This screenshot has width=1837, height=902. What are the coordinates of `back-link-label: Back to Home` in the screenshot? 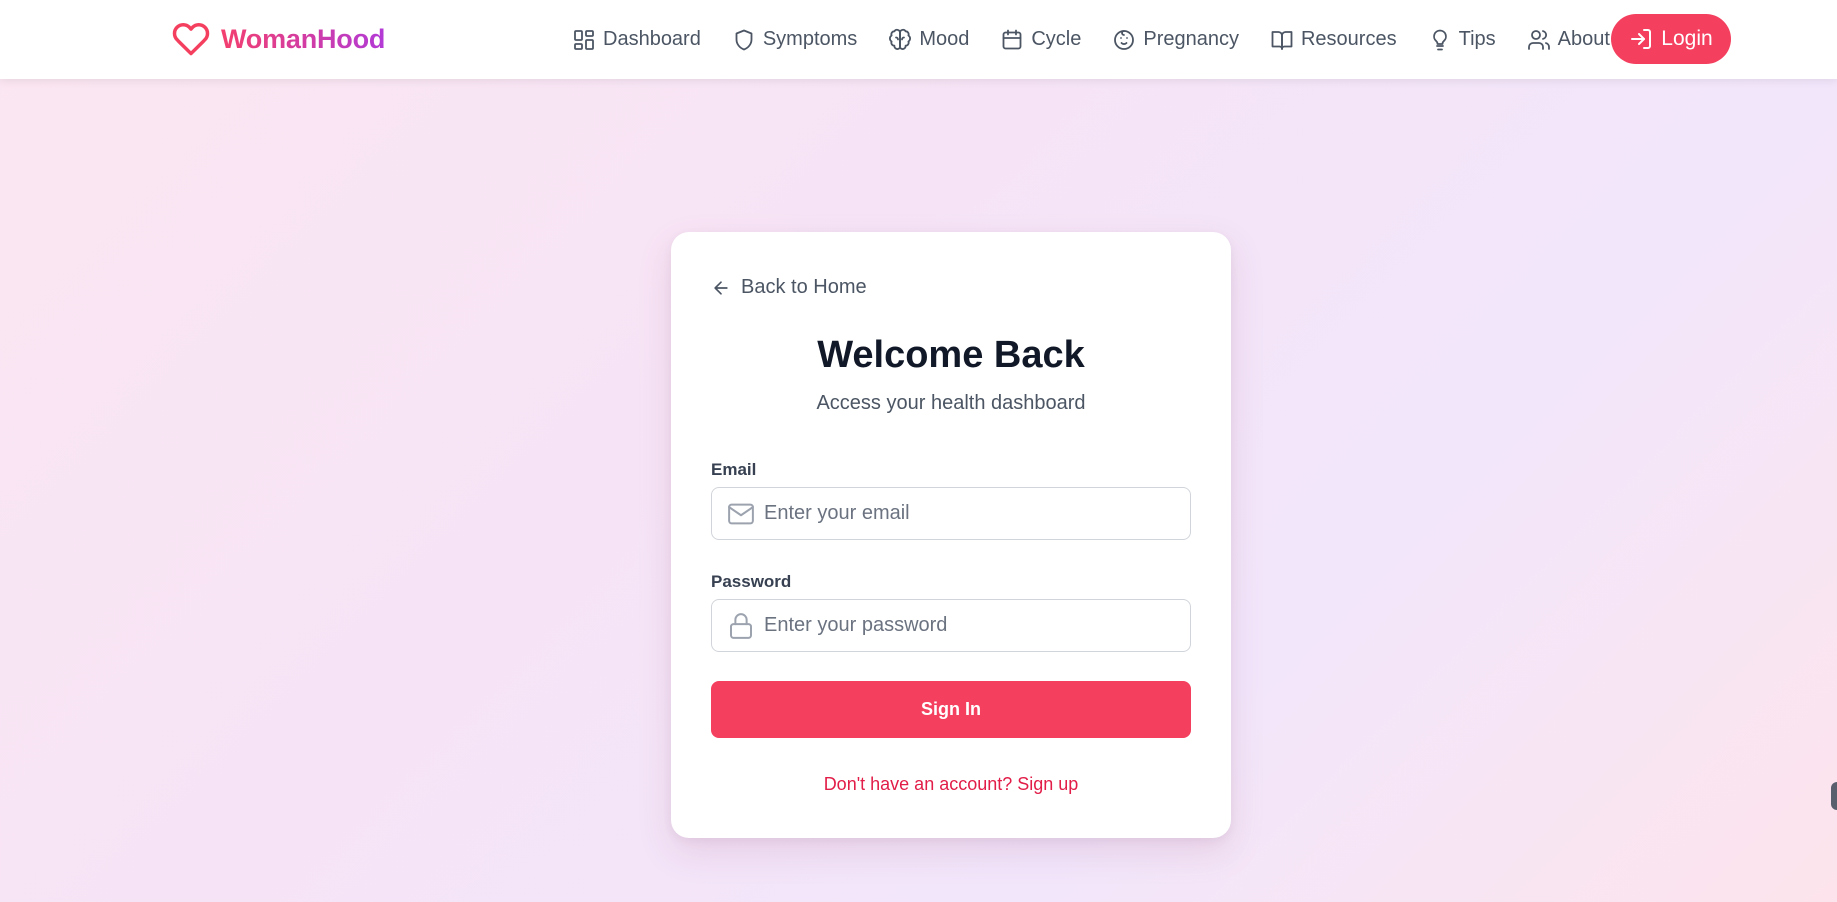 It's located at (804, 287).